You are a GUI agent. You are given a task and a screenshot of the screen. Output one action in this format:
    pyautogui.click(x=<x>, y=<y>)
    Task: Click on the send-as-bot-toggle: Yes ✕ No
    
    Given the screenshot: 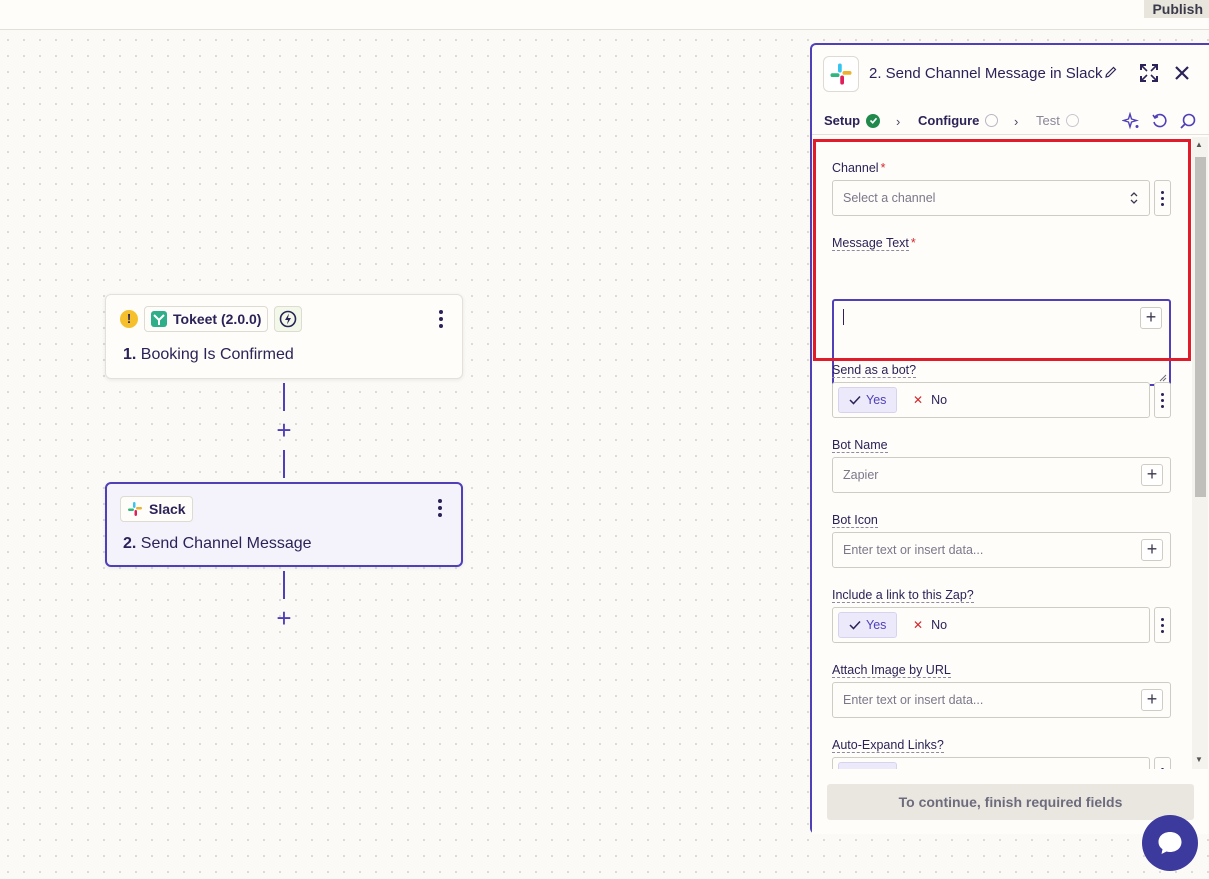 What is the action you would take?
    pyautogui.click(x=991, y=400)
    